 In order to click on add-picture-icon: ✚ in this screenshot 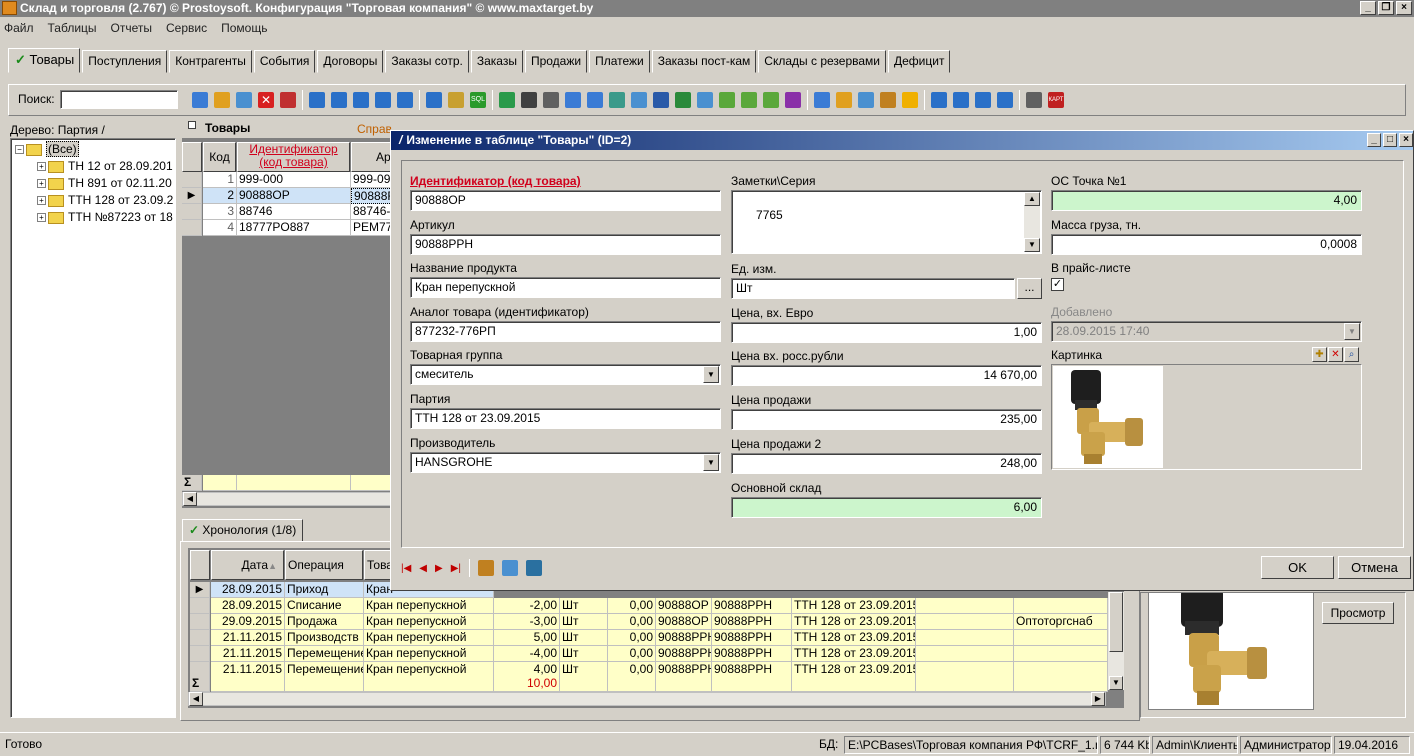, I will do `click(1319, 354)`.